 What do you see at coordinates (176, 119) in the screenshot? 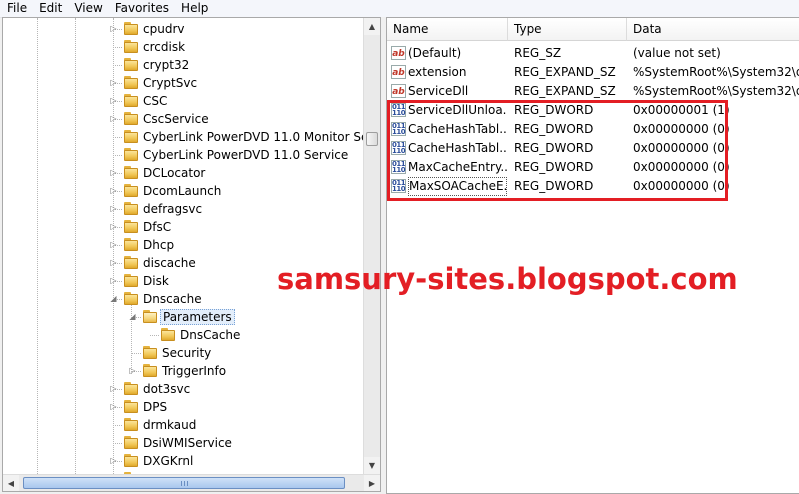
I see `tree-item-label: CscService` at bounding box center [176, 119].